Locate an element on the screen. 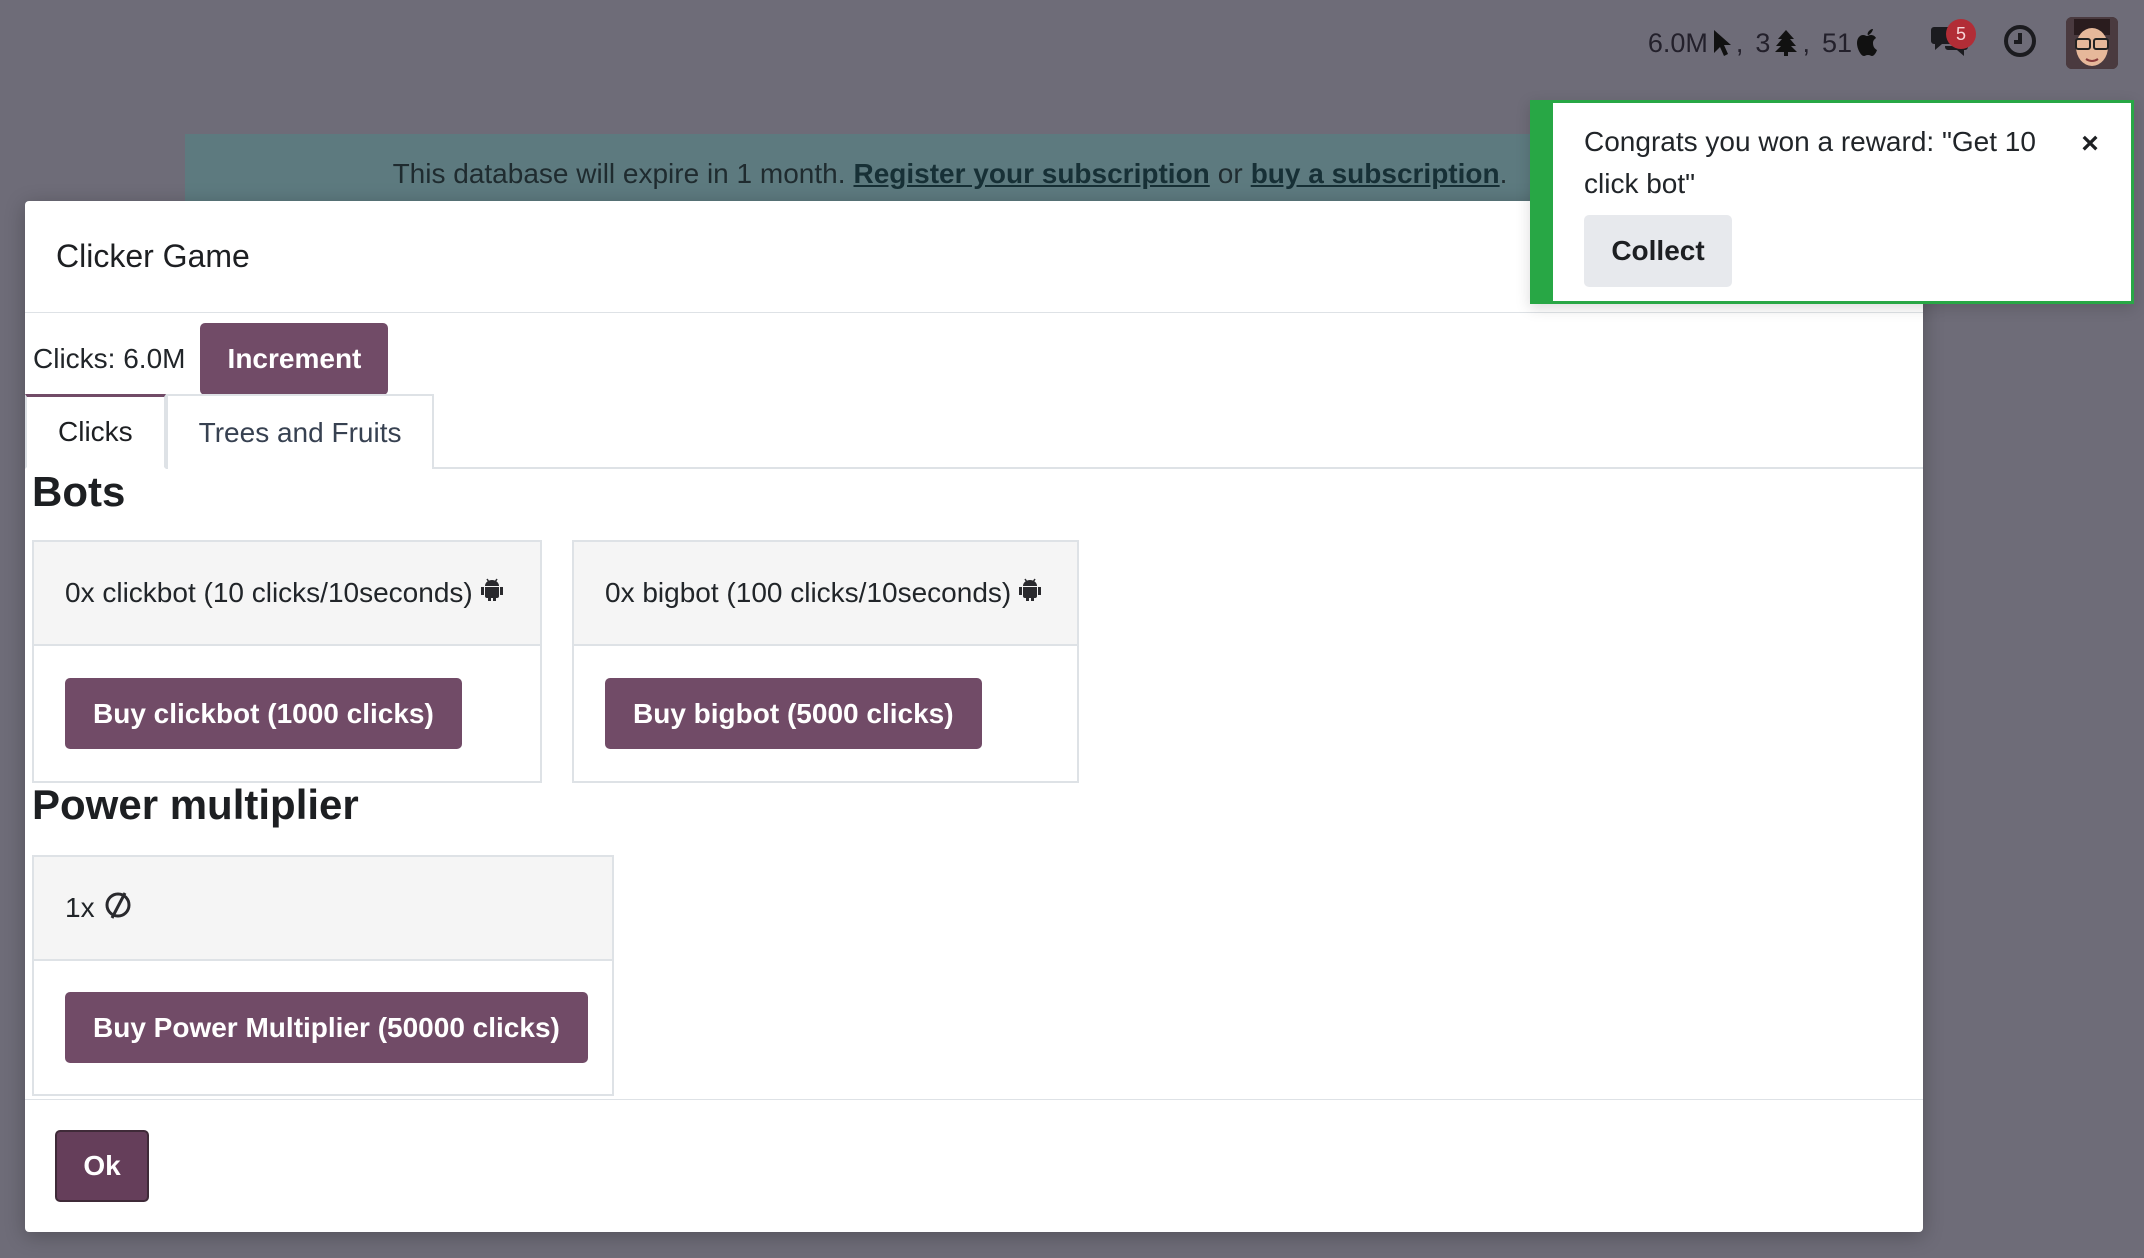  modal-footer: Ok is located at coordinates (974, 1165).